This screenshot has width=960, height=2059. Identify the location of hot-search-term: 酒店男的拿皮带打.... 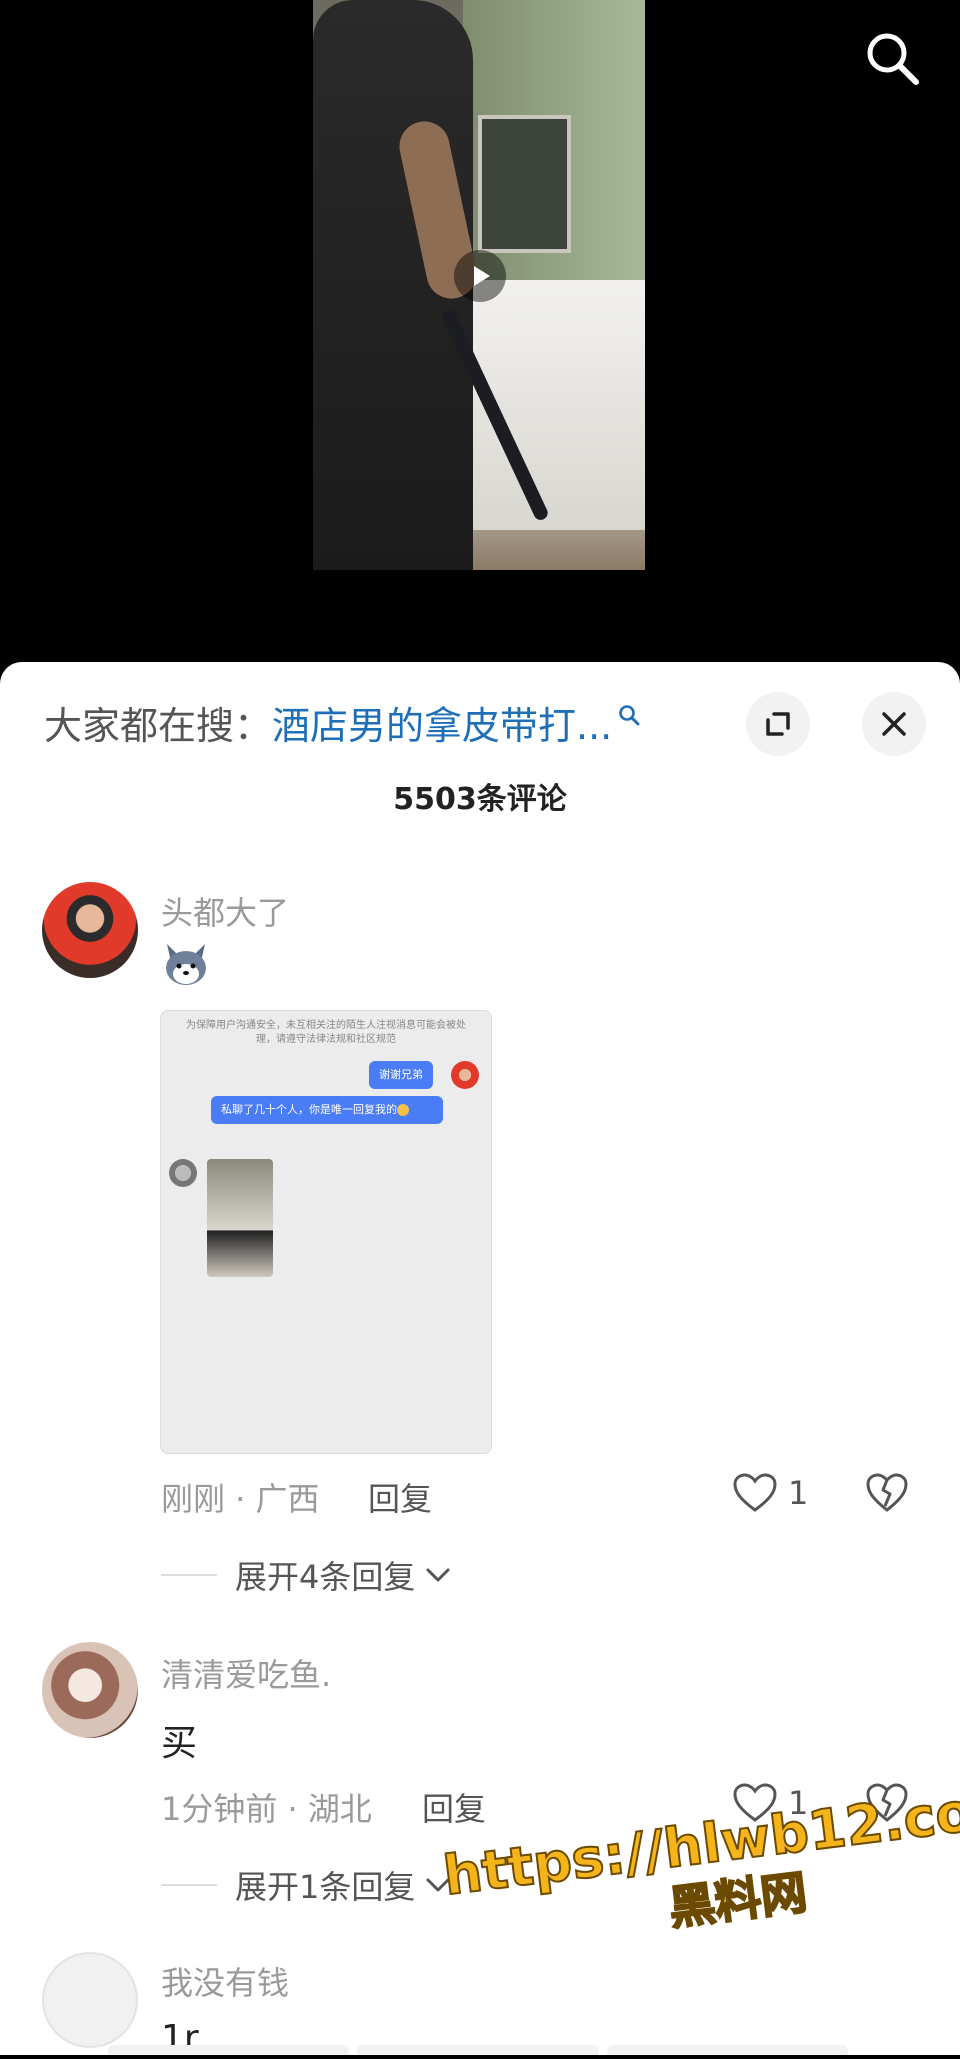
(442, 722).